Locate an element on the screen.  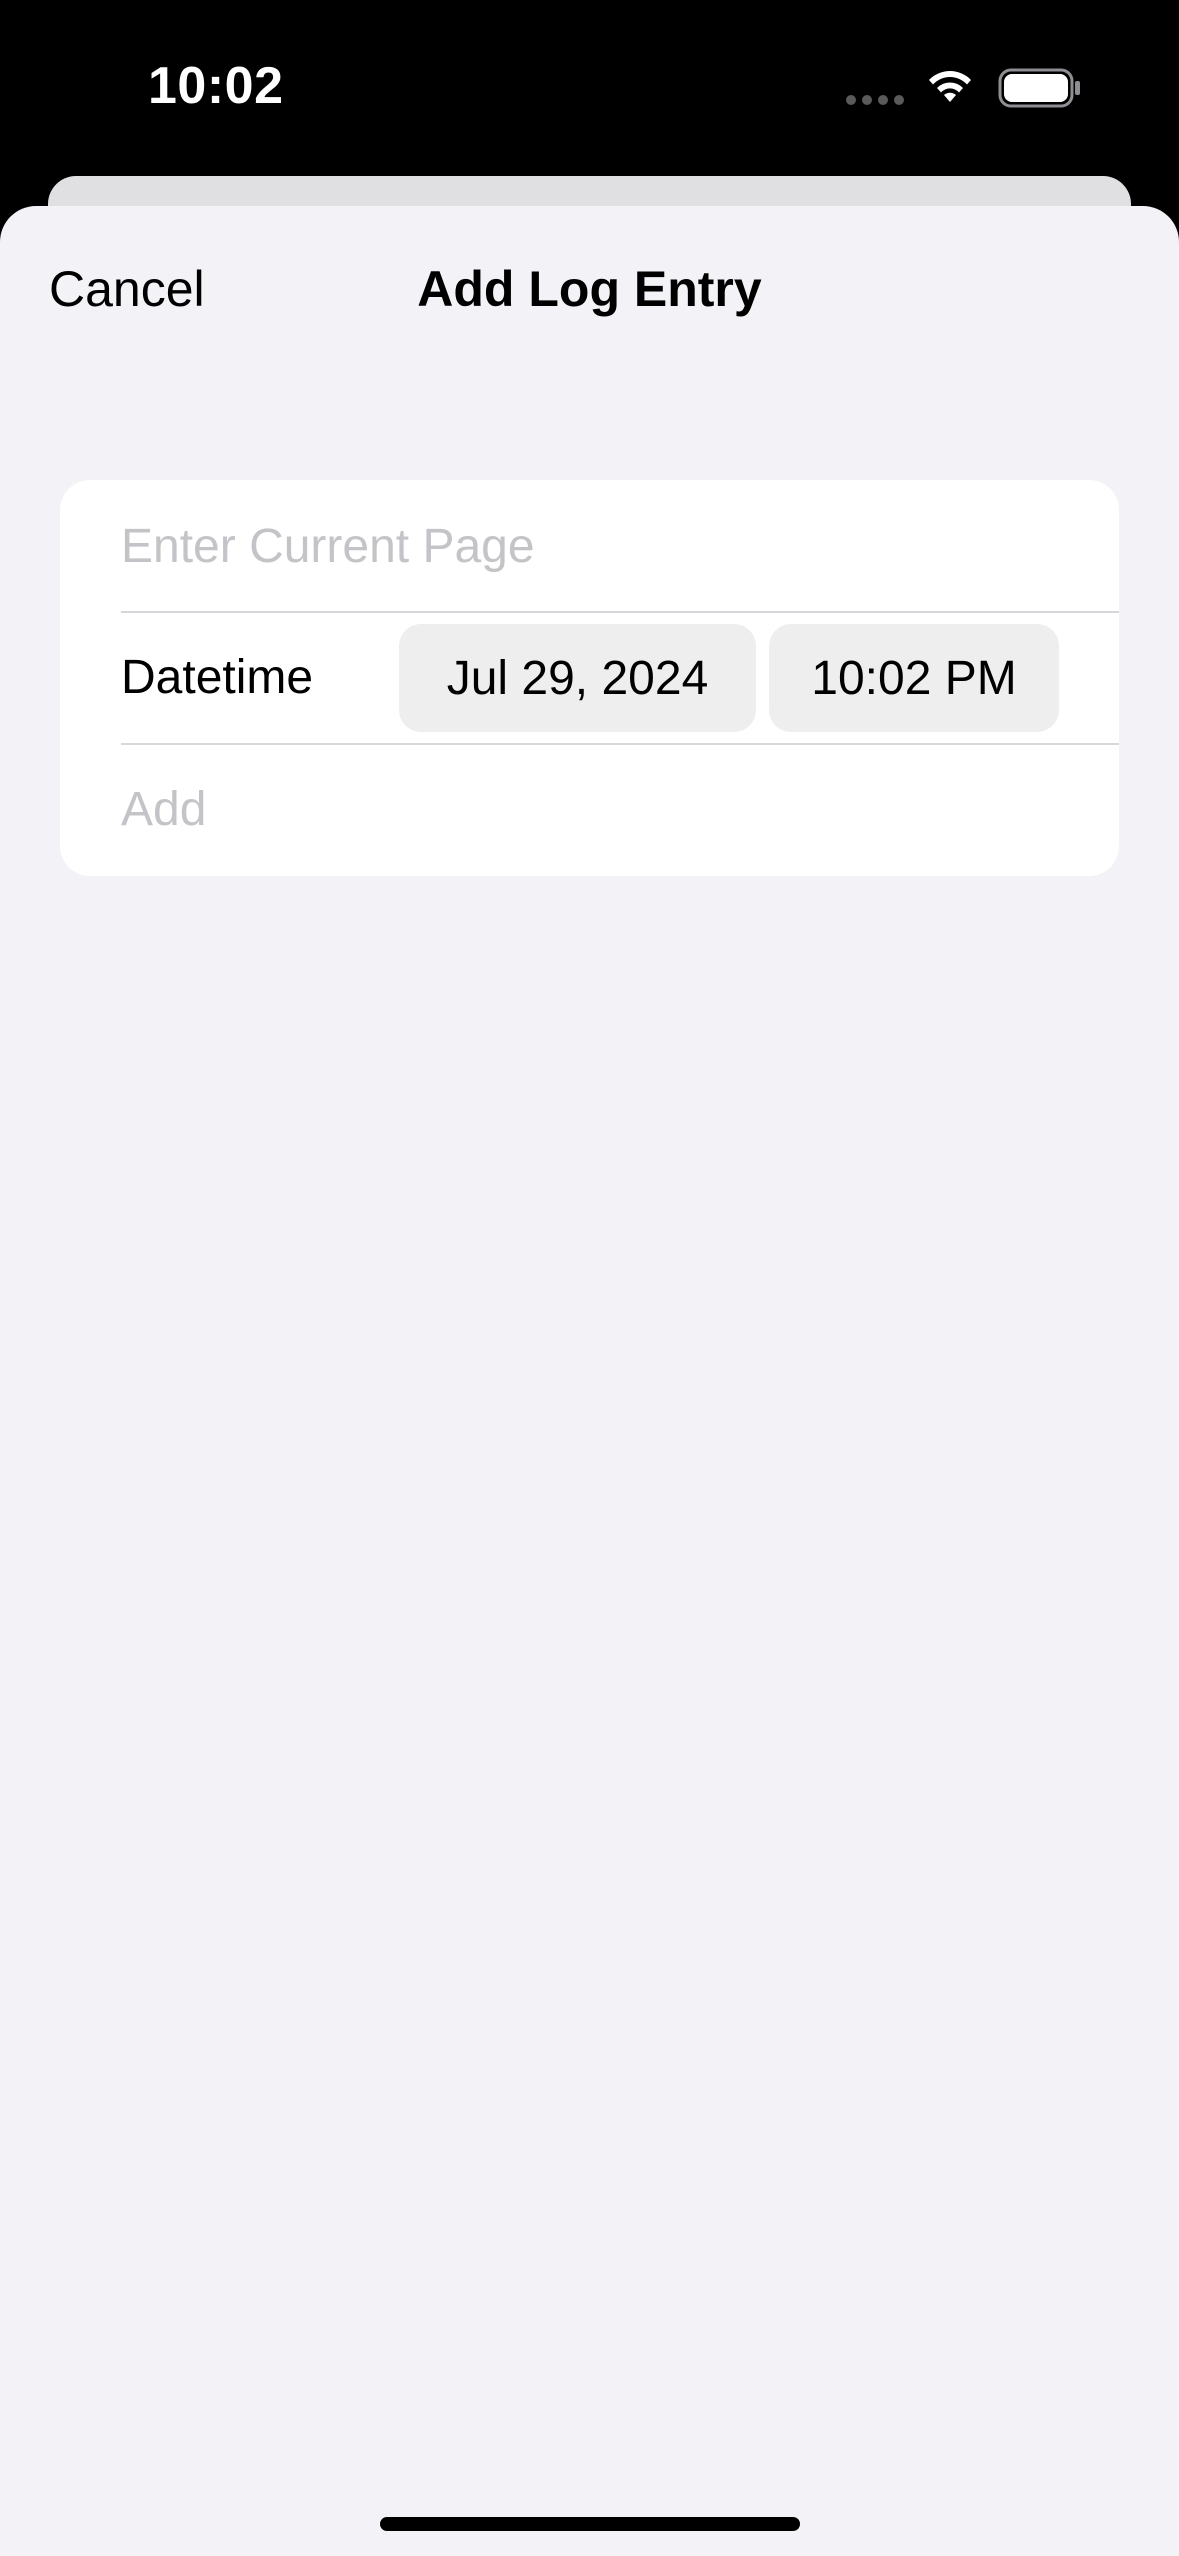
date-picker-button: Jul 29, 2024 is located at coordinates (577, 678).